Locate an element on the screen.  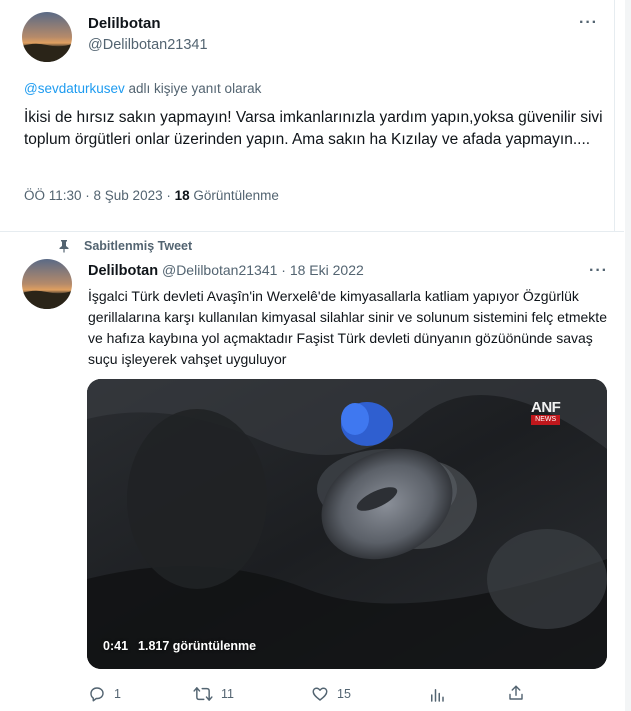
pinned-indicator: Sabitlenmiş Tweet is located at coordinates (125, 246).